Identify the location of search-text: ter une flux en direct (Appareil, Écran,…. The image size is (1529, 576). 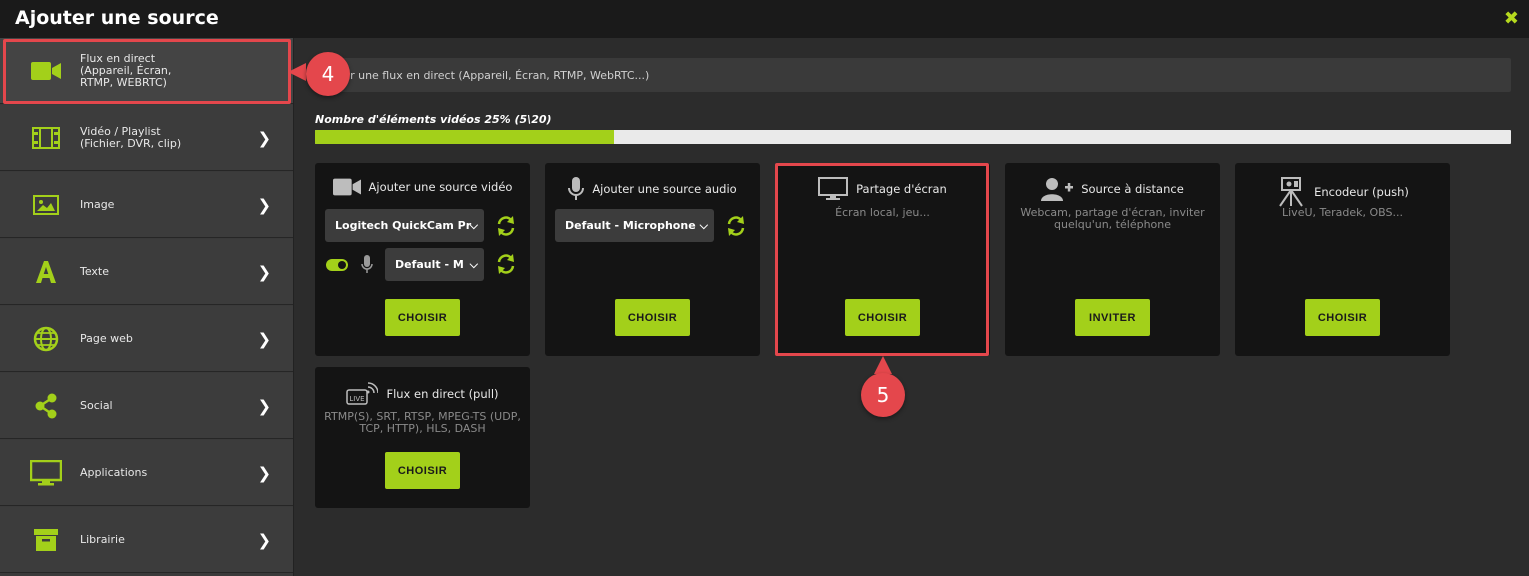
(494, 75).